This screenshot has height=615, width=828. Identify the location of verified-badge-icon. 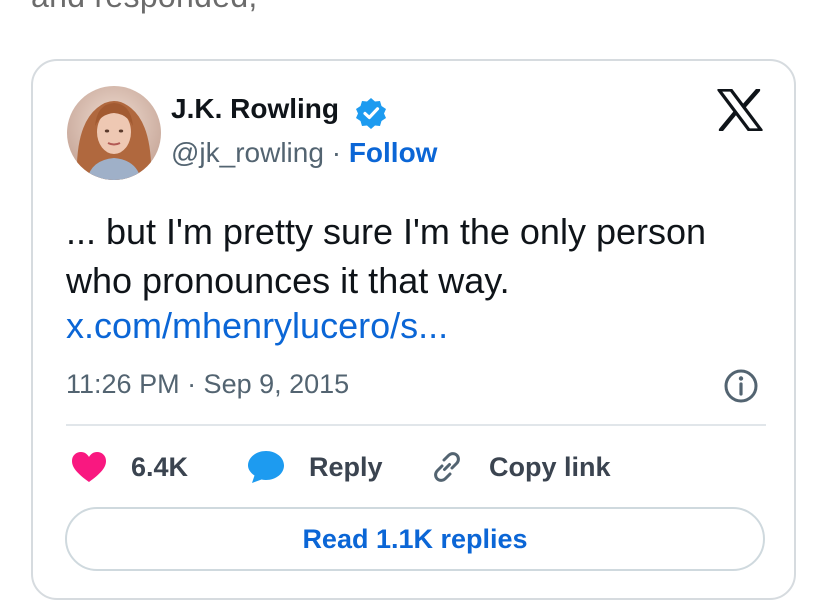
(371, 113).